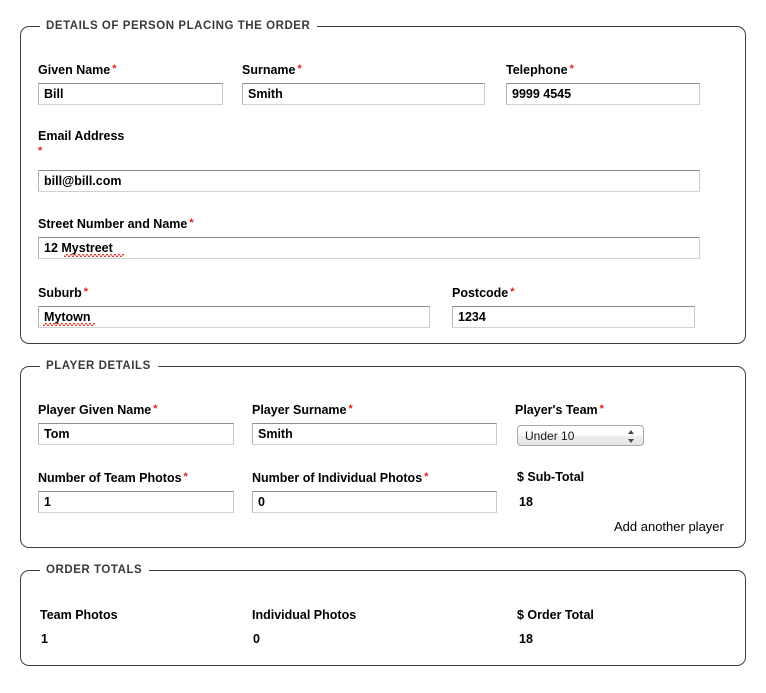  Describe the element at coordinates (512, 292) in the screenshot. I see `required-asterisk-postcode: *` at that location.